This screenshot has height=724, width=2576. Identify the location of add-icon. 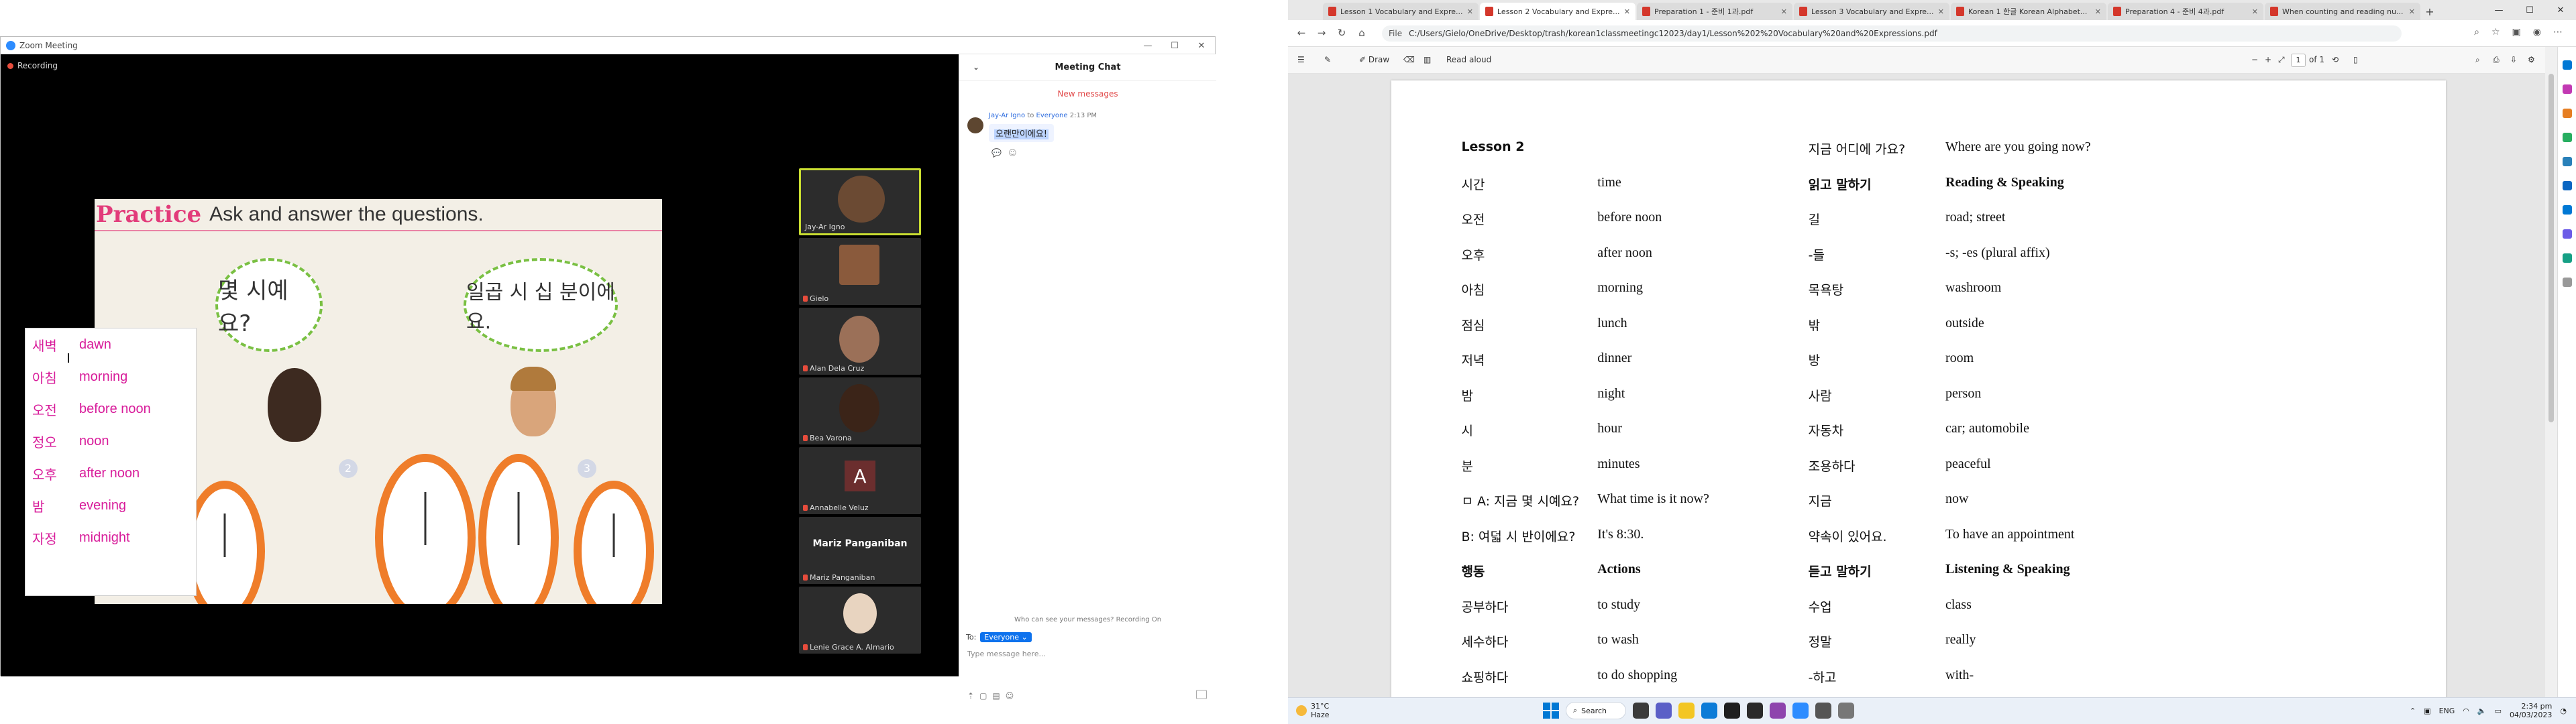
(2567, 282).